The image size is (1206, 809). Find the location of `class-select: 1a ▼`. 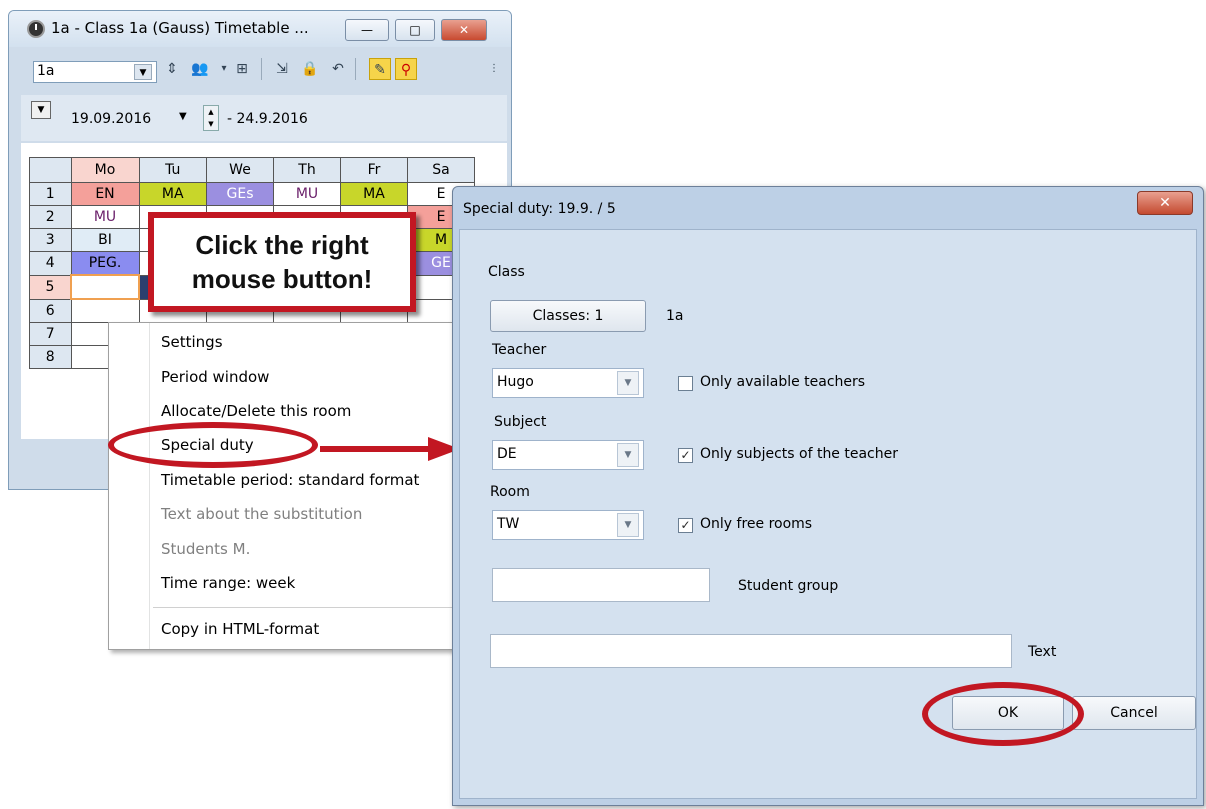

class-select: 1a ▼ is located at coordinates (95, 72).